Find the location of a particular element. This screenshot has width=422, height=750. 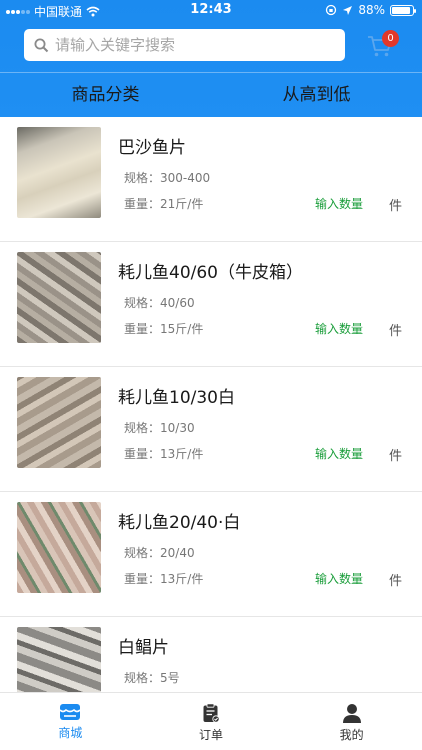

location-icon is located at coordinates (348, 10).